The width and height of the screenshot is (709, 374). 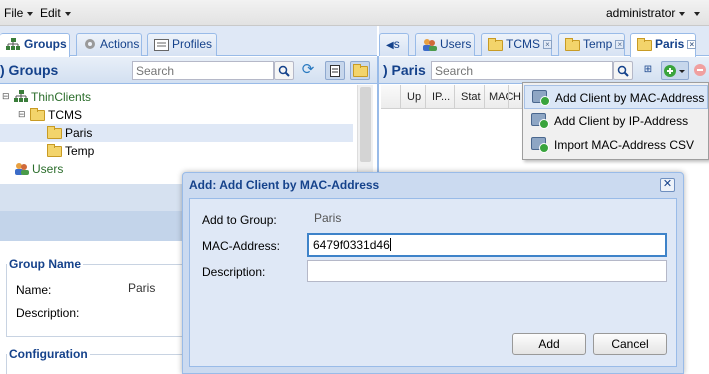 I want to click on tab-actions: Actions, so click(x=109, y=44).